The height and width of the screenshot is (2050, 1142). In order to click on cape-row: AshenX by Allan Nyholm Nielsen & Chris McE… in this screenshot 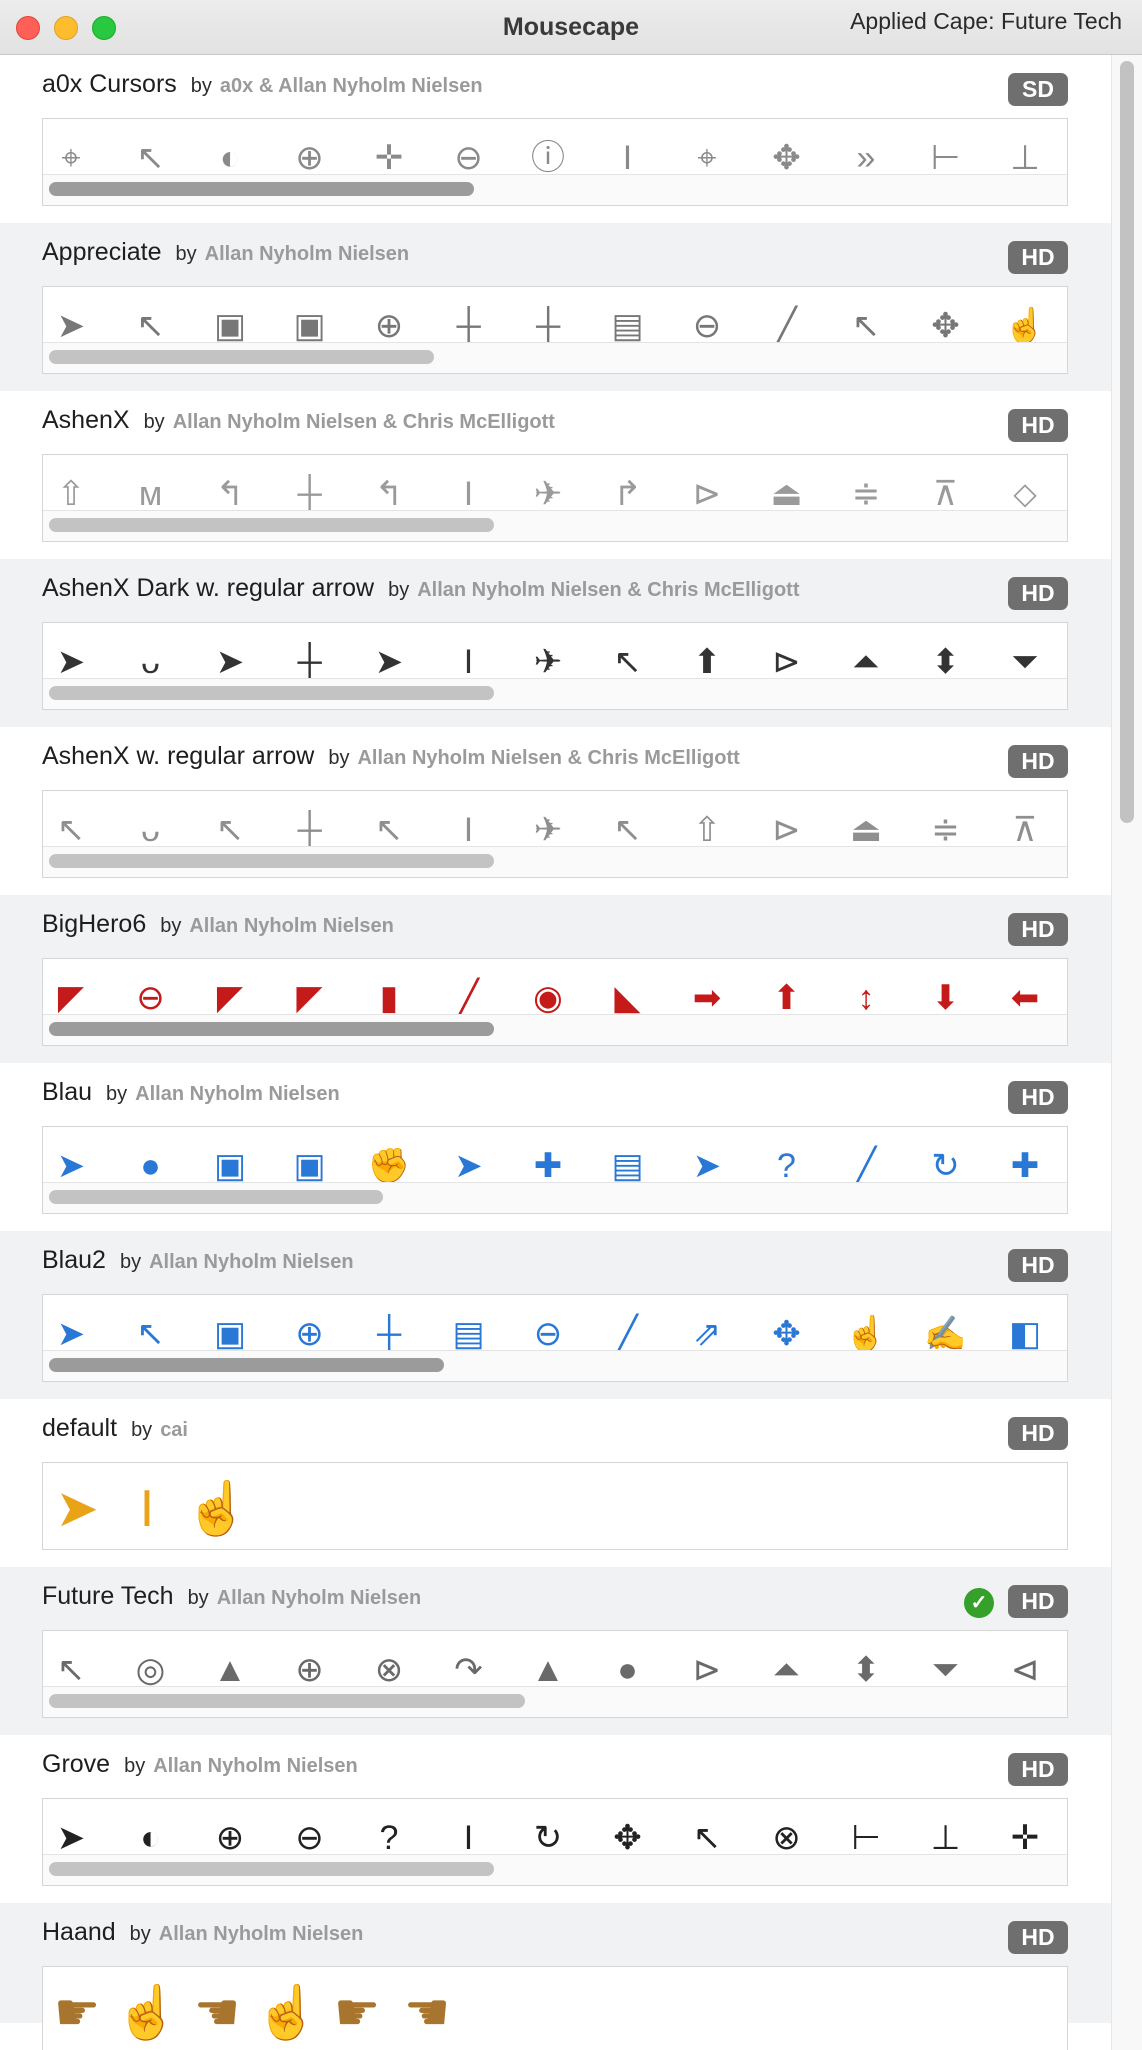, I will do `click(556, 475)`.